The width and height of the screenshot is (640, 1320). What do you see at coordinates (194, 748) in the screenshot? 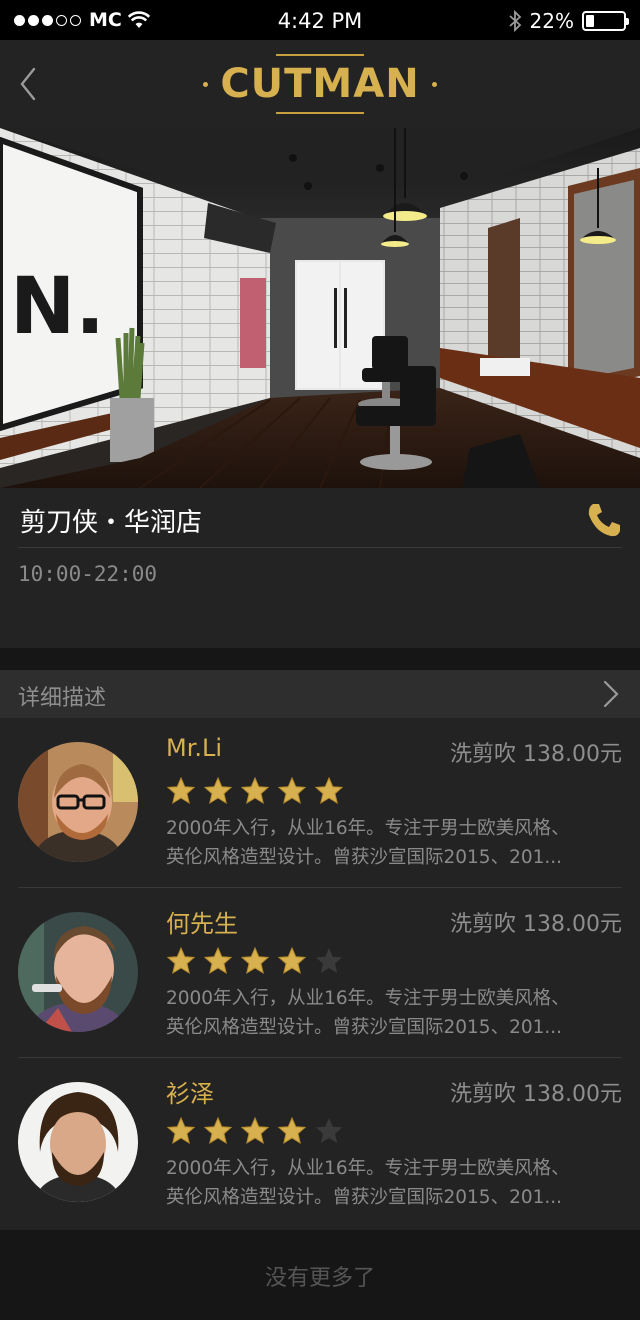
I see `barber-name: Mr.Li` at bounding box center [194, 748].